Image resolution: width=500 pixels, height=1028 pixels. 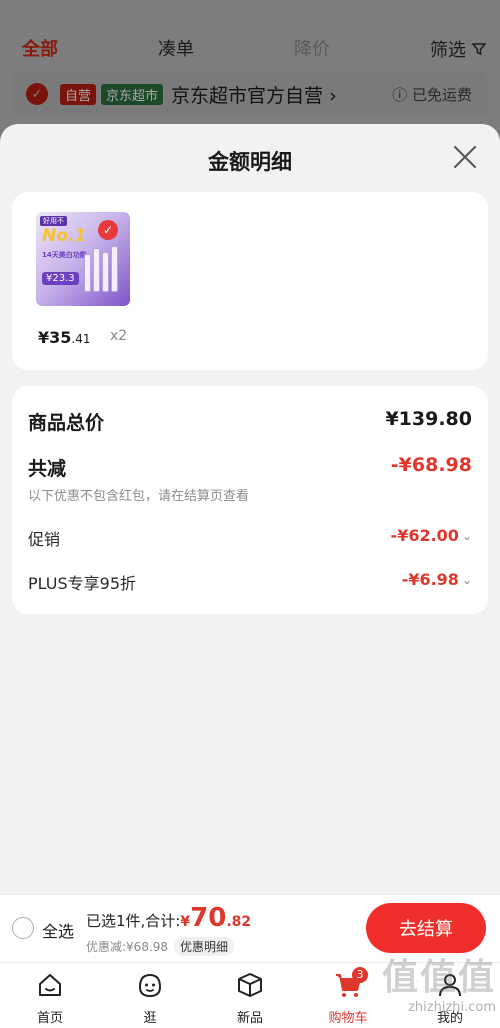 I want to click on discount-text: 优惠减:¥68.98, so click(x=127, y=947).